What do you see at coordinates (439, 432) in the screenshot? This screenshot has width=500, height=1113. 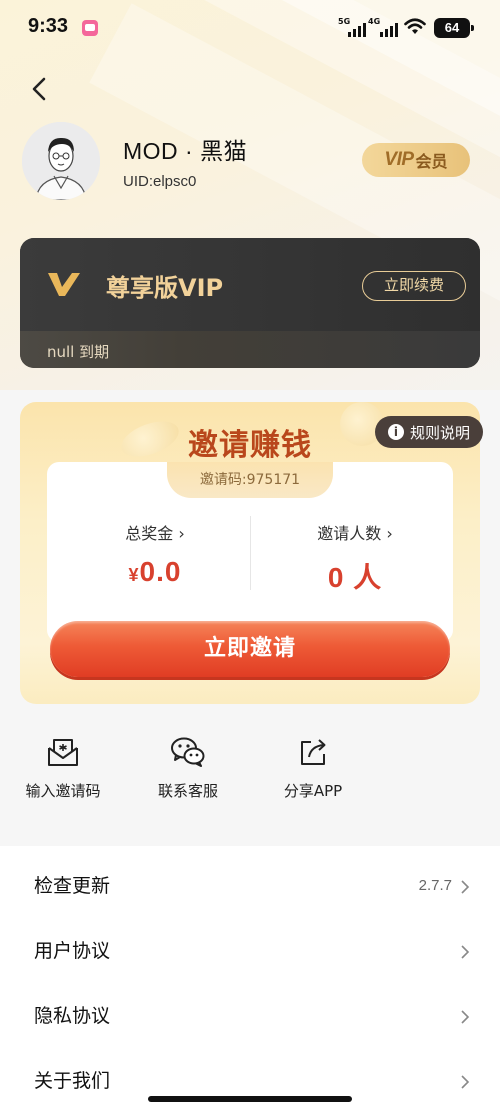 I see `rules-label: 规则说明` at bounding box center [439, 432].